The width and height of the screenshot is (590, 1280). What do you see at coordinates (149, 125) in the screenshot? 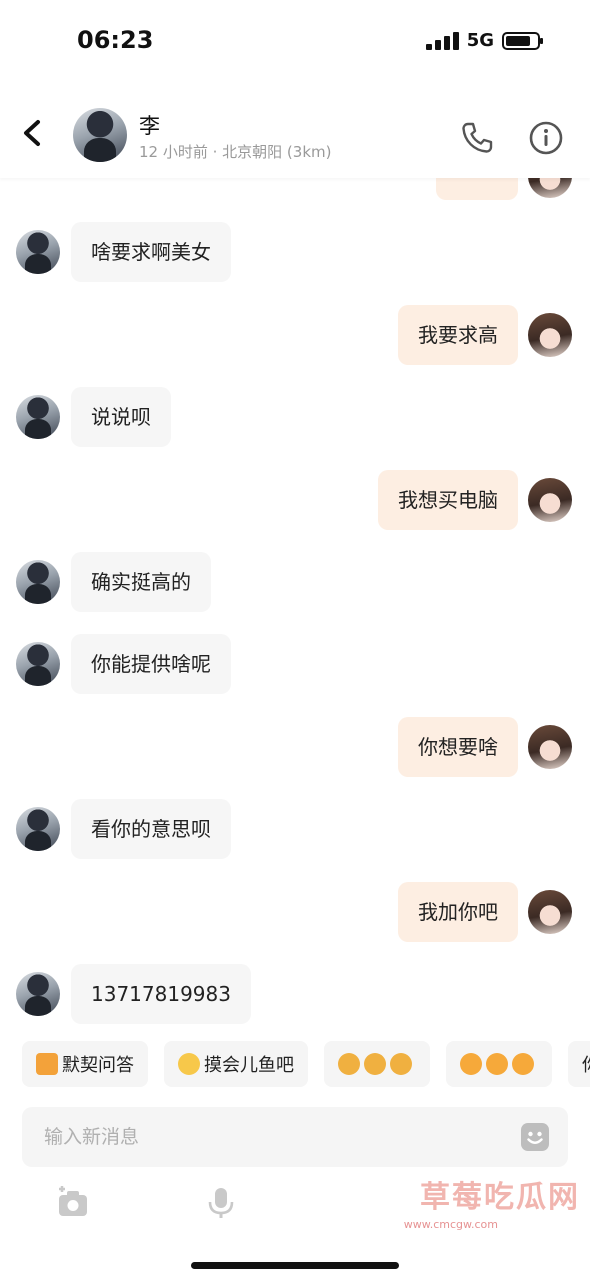
I see `contact-name: 李` at bounding box center [149, 125].